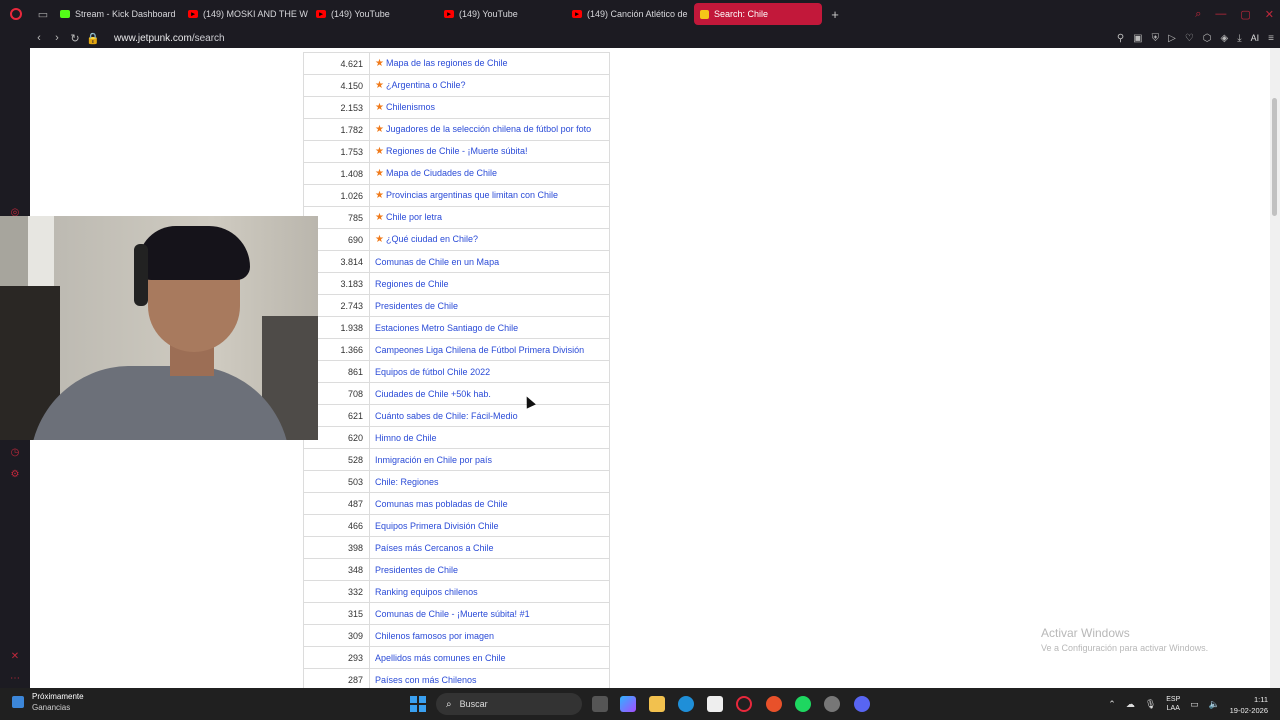 The image size is (1280, 720). What do you see at coordinates (407, 482) in the screenshot?
I see `quiz-link: Chile: Regiones` at bounding box center [407, 482].